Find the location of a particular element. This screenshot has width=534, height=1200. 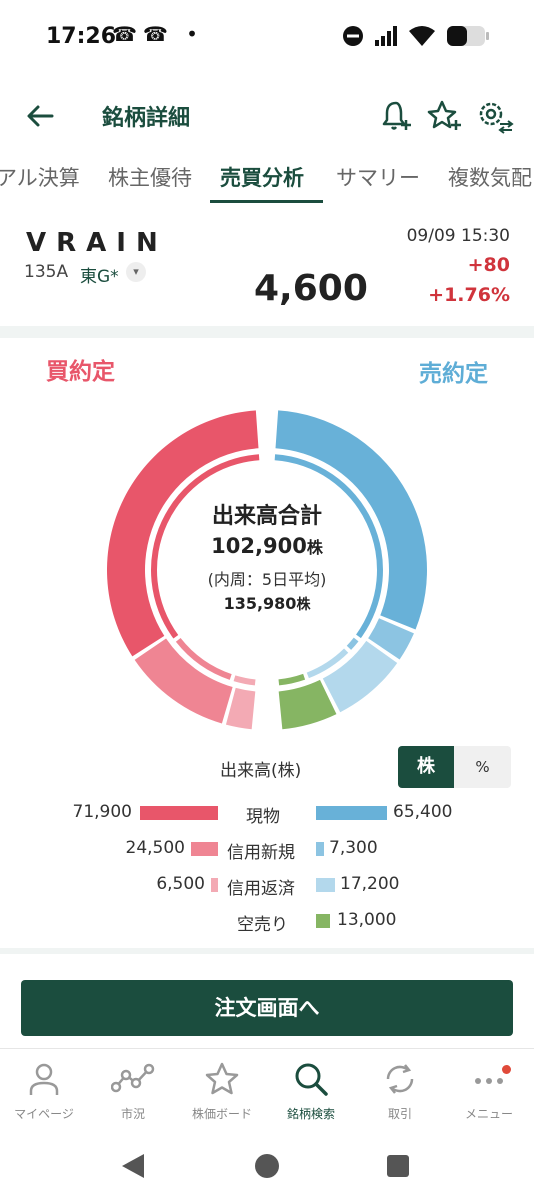

signal-icon is located at coordinates (386, 36).